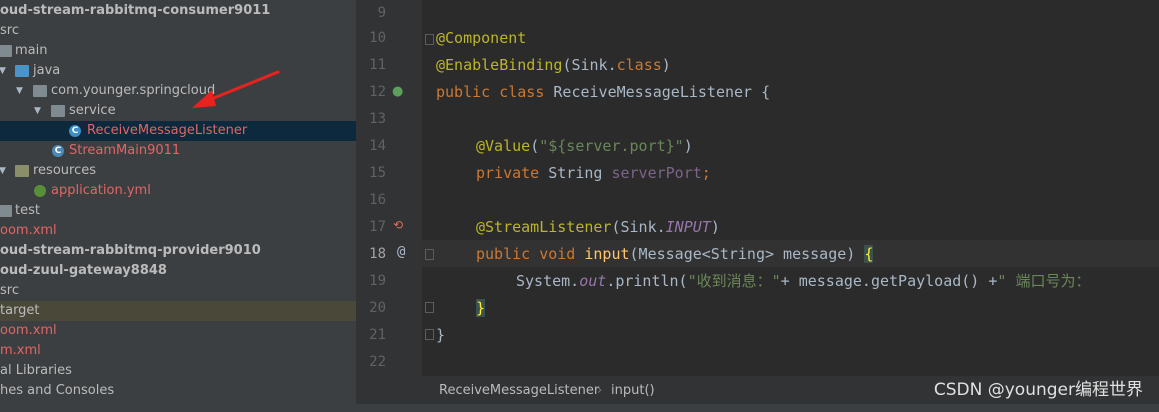 This screenshot has width=1159, height=412. I want to click on code-line-20: }, so click(481, 308).